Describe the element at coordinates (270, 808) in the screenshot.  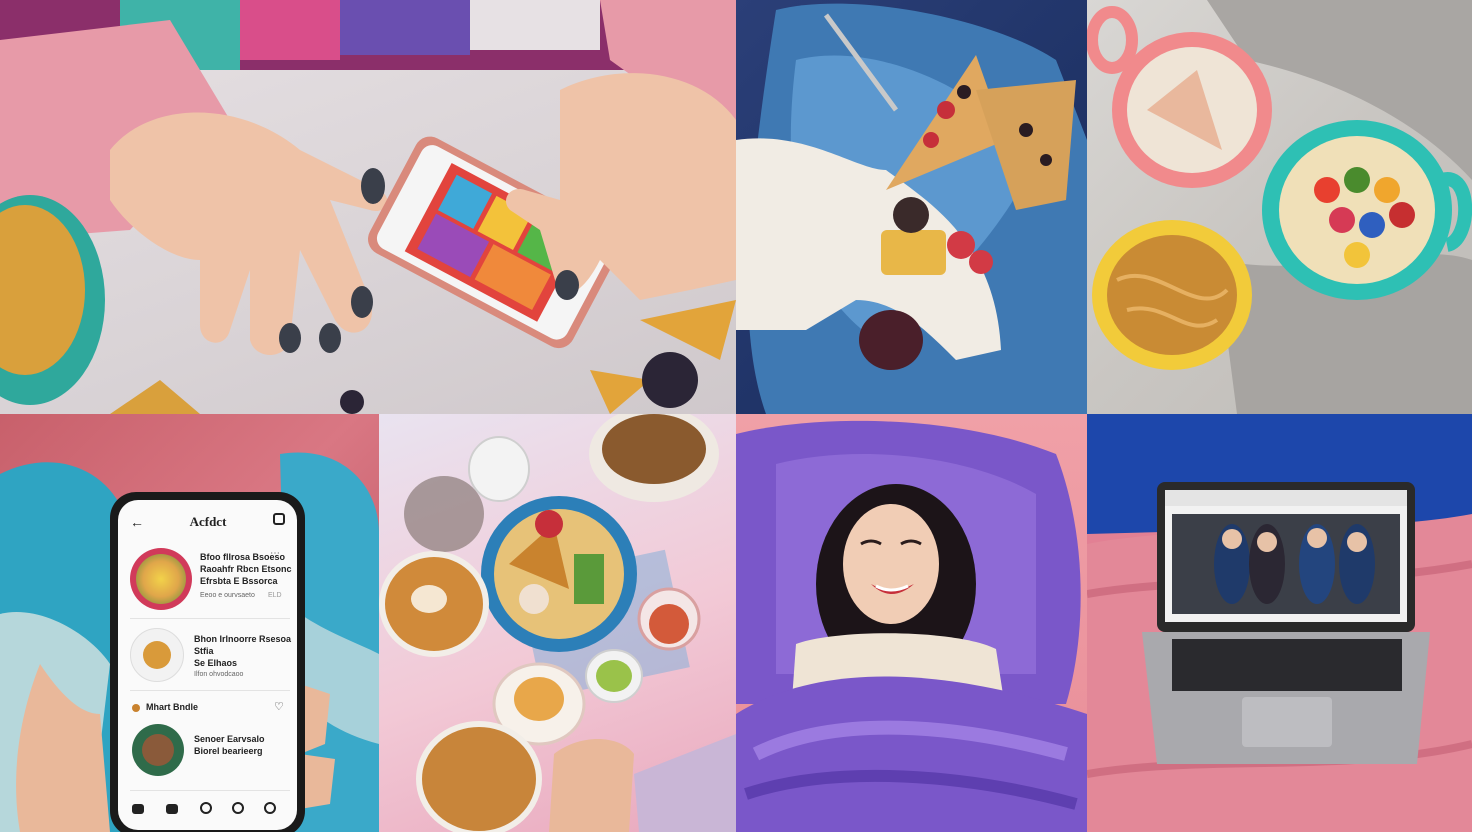
I see `profile-icon` at that location.